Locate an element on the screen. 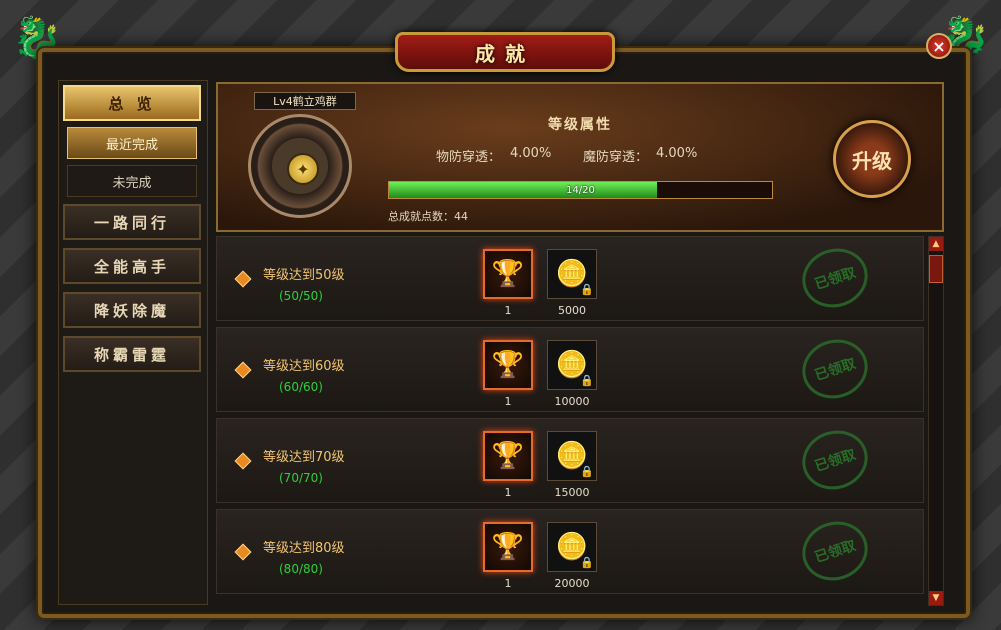 This screenshot has width=1001, height=630. achievement-progress-bar: 14/20 is located at coordinates (580, 190).